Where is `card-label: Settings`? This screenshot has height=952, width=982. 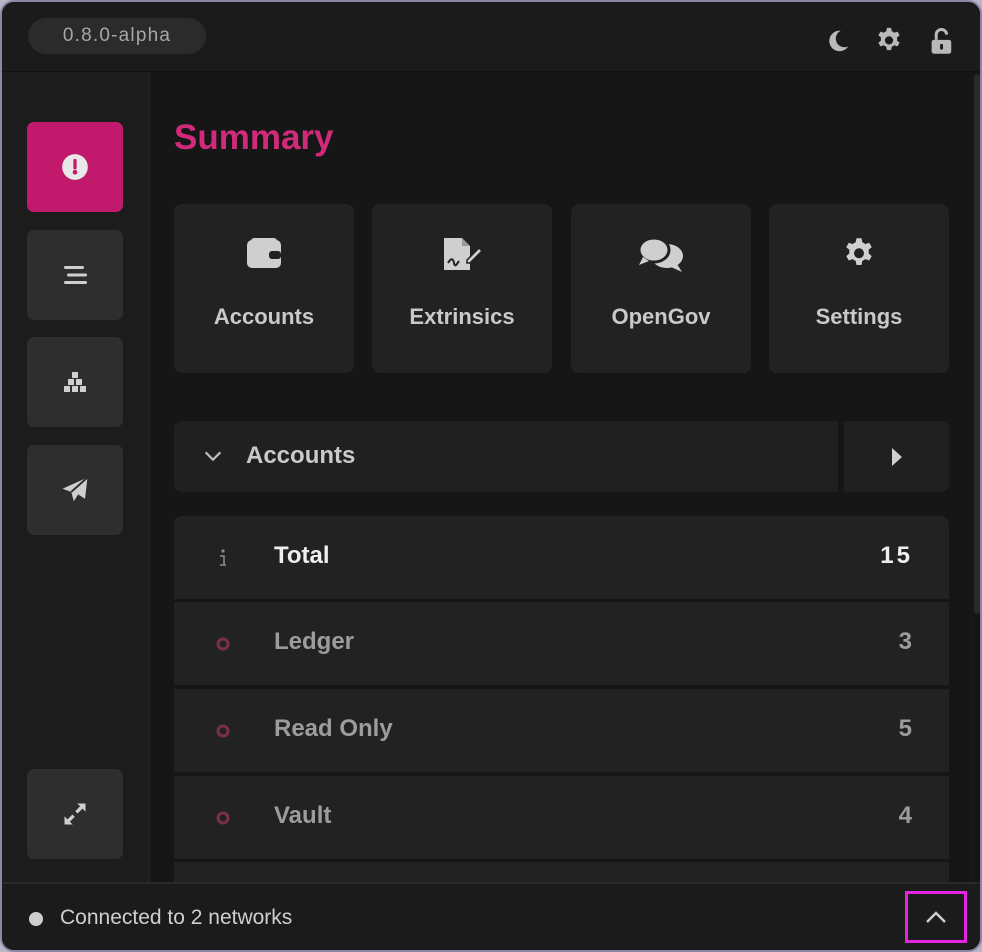
card-label: Settings is located at coordinates (859, 316).